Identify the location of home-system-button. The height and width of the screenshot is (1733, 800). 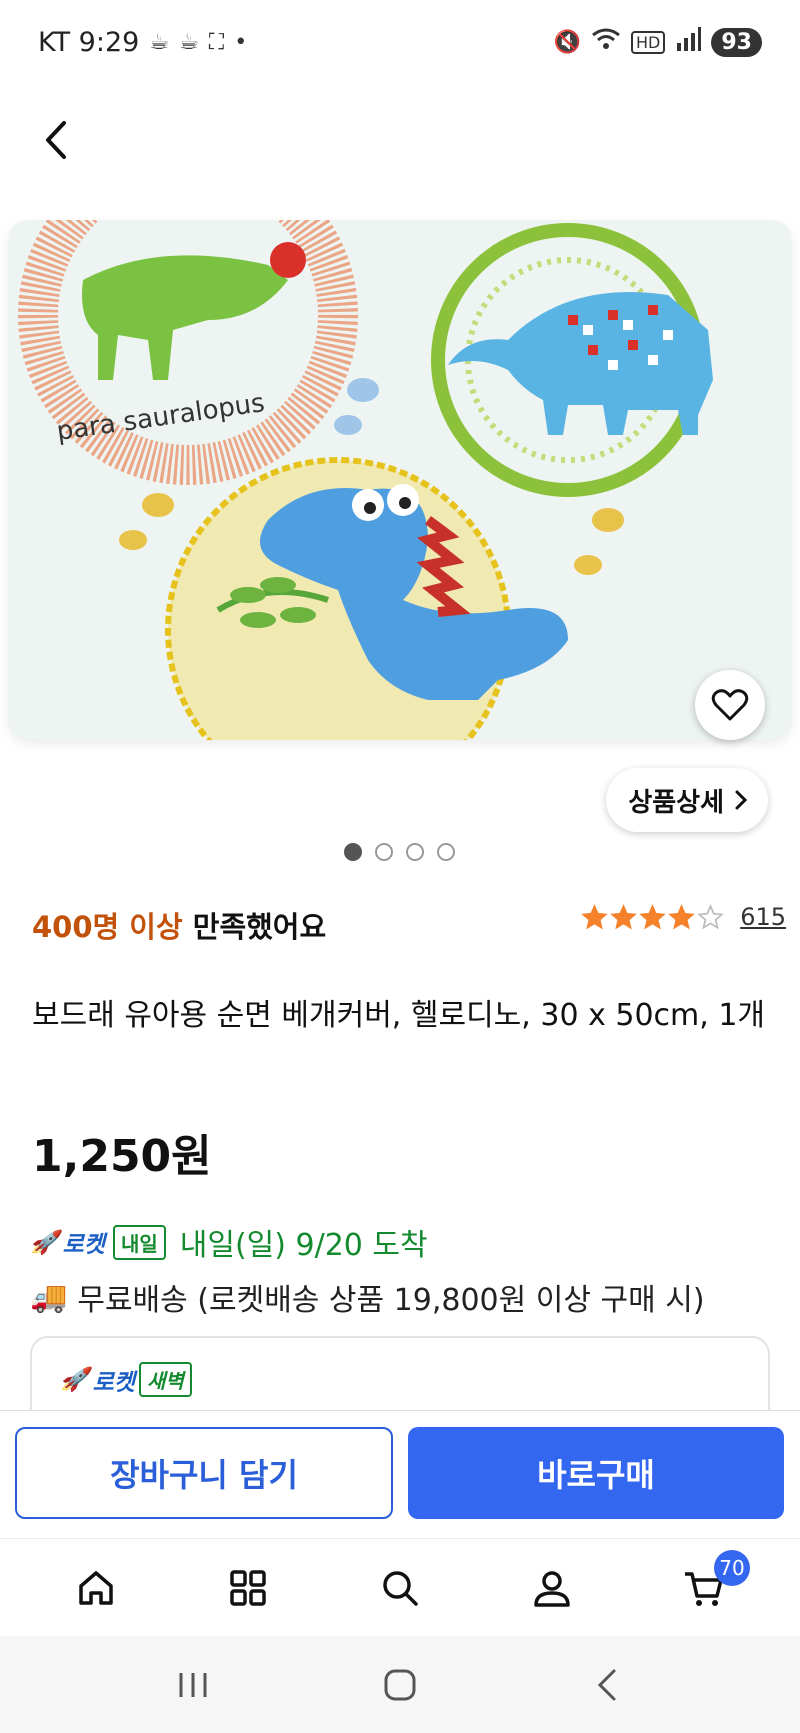
(400, 1685).